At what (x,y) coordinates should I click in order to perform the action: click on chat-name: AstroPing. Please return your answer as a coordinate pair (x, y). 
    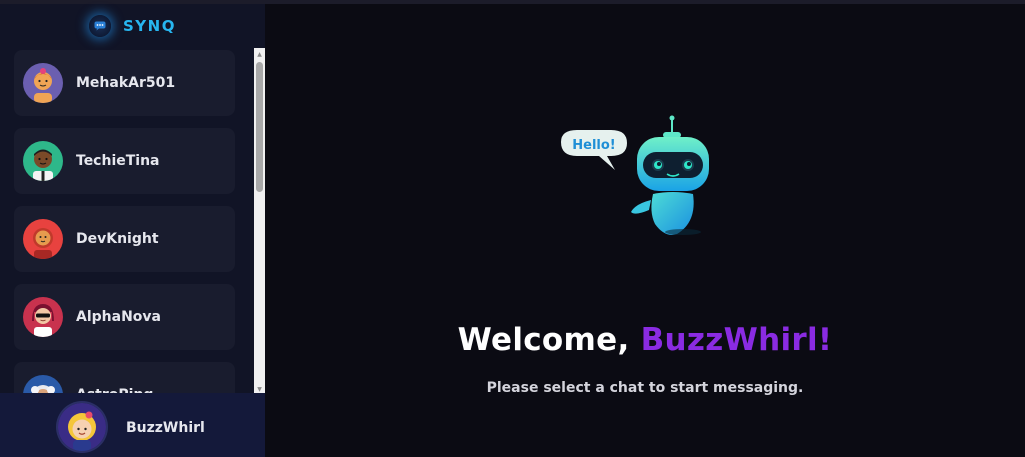
    Looking at the image, I should click on (114, 377).